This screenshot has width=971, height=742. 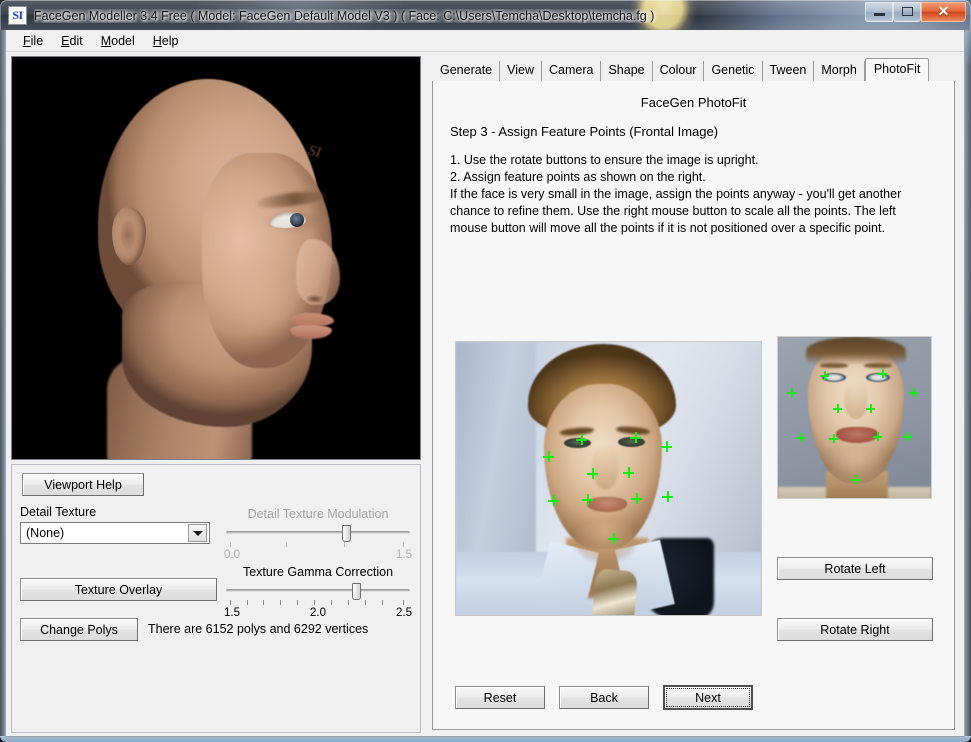 I want to click on minimize-icon, so click(x=879, y=14).